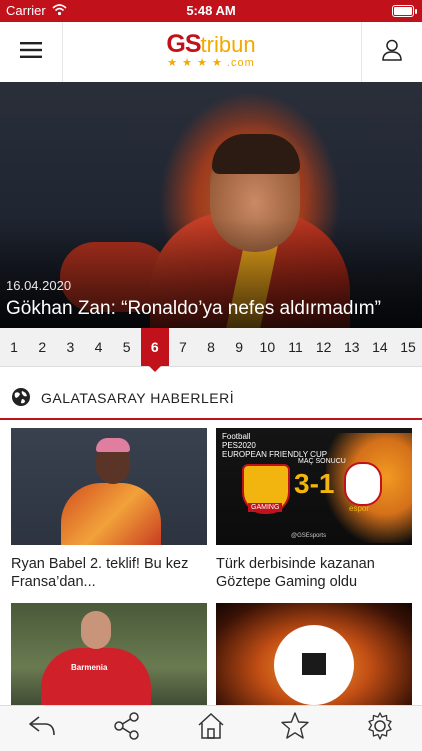  I want to click on settings-button, so click(380, 728).